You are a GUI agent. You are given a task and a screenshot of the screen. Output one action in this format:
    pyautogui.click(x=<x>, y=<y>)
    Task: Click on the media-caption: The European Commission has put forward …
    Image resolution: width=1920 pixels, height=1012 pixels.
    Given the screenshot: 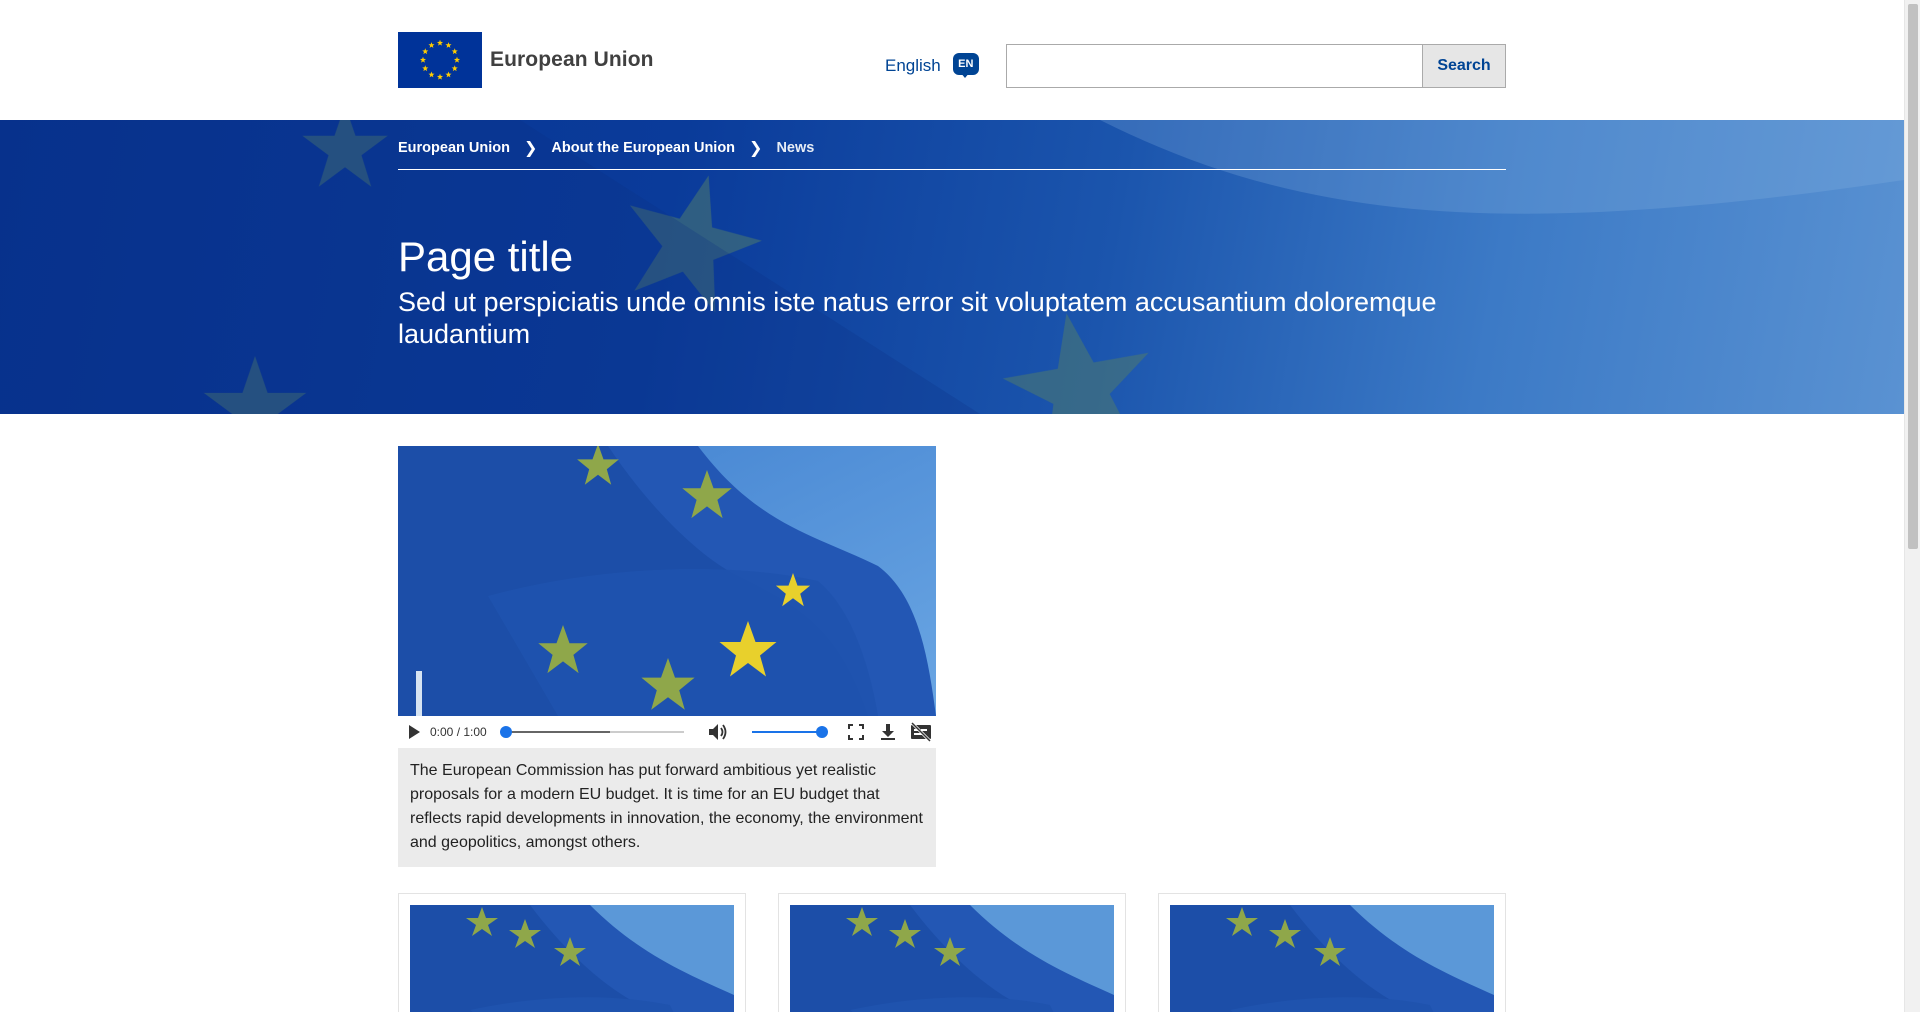 What is the action you would take?
    pyautogui.click(x=667, y=807)
    